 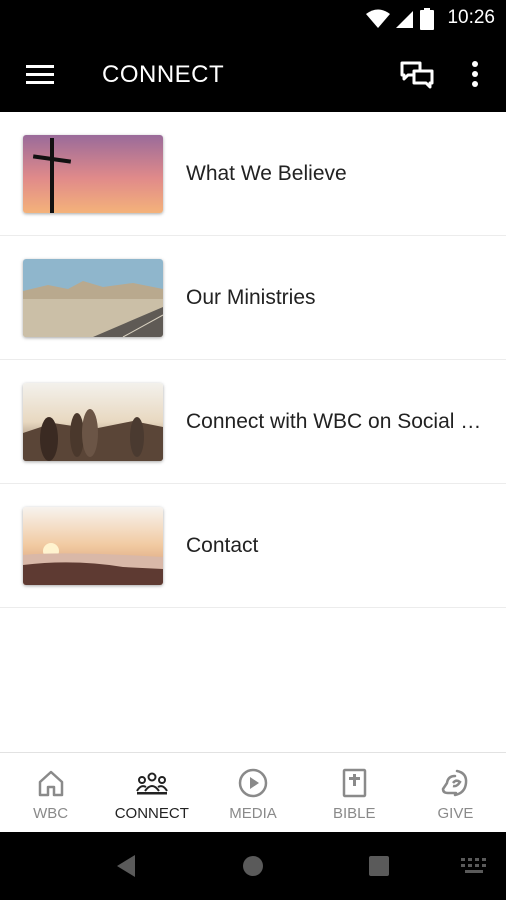 I want to click on signal-icon, so click(x=404, y=19).